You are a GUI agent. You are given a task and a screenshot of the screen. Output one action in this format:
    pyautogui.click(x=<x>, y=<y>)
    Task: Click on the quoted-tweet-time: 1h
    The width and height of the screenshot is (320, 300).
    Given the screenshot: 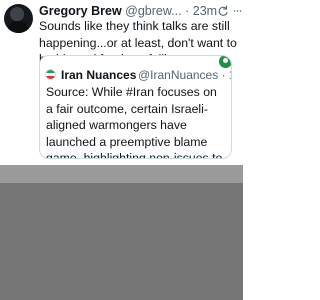 What is the action you would take?
    pyautogui.click(x=230, y=75)
    